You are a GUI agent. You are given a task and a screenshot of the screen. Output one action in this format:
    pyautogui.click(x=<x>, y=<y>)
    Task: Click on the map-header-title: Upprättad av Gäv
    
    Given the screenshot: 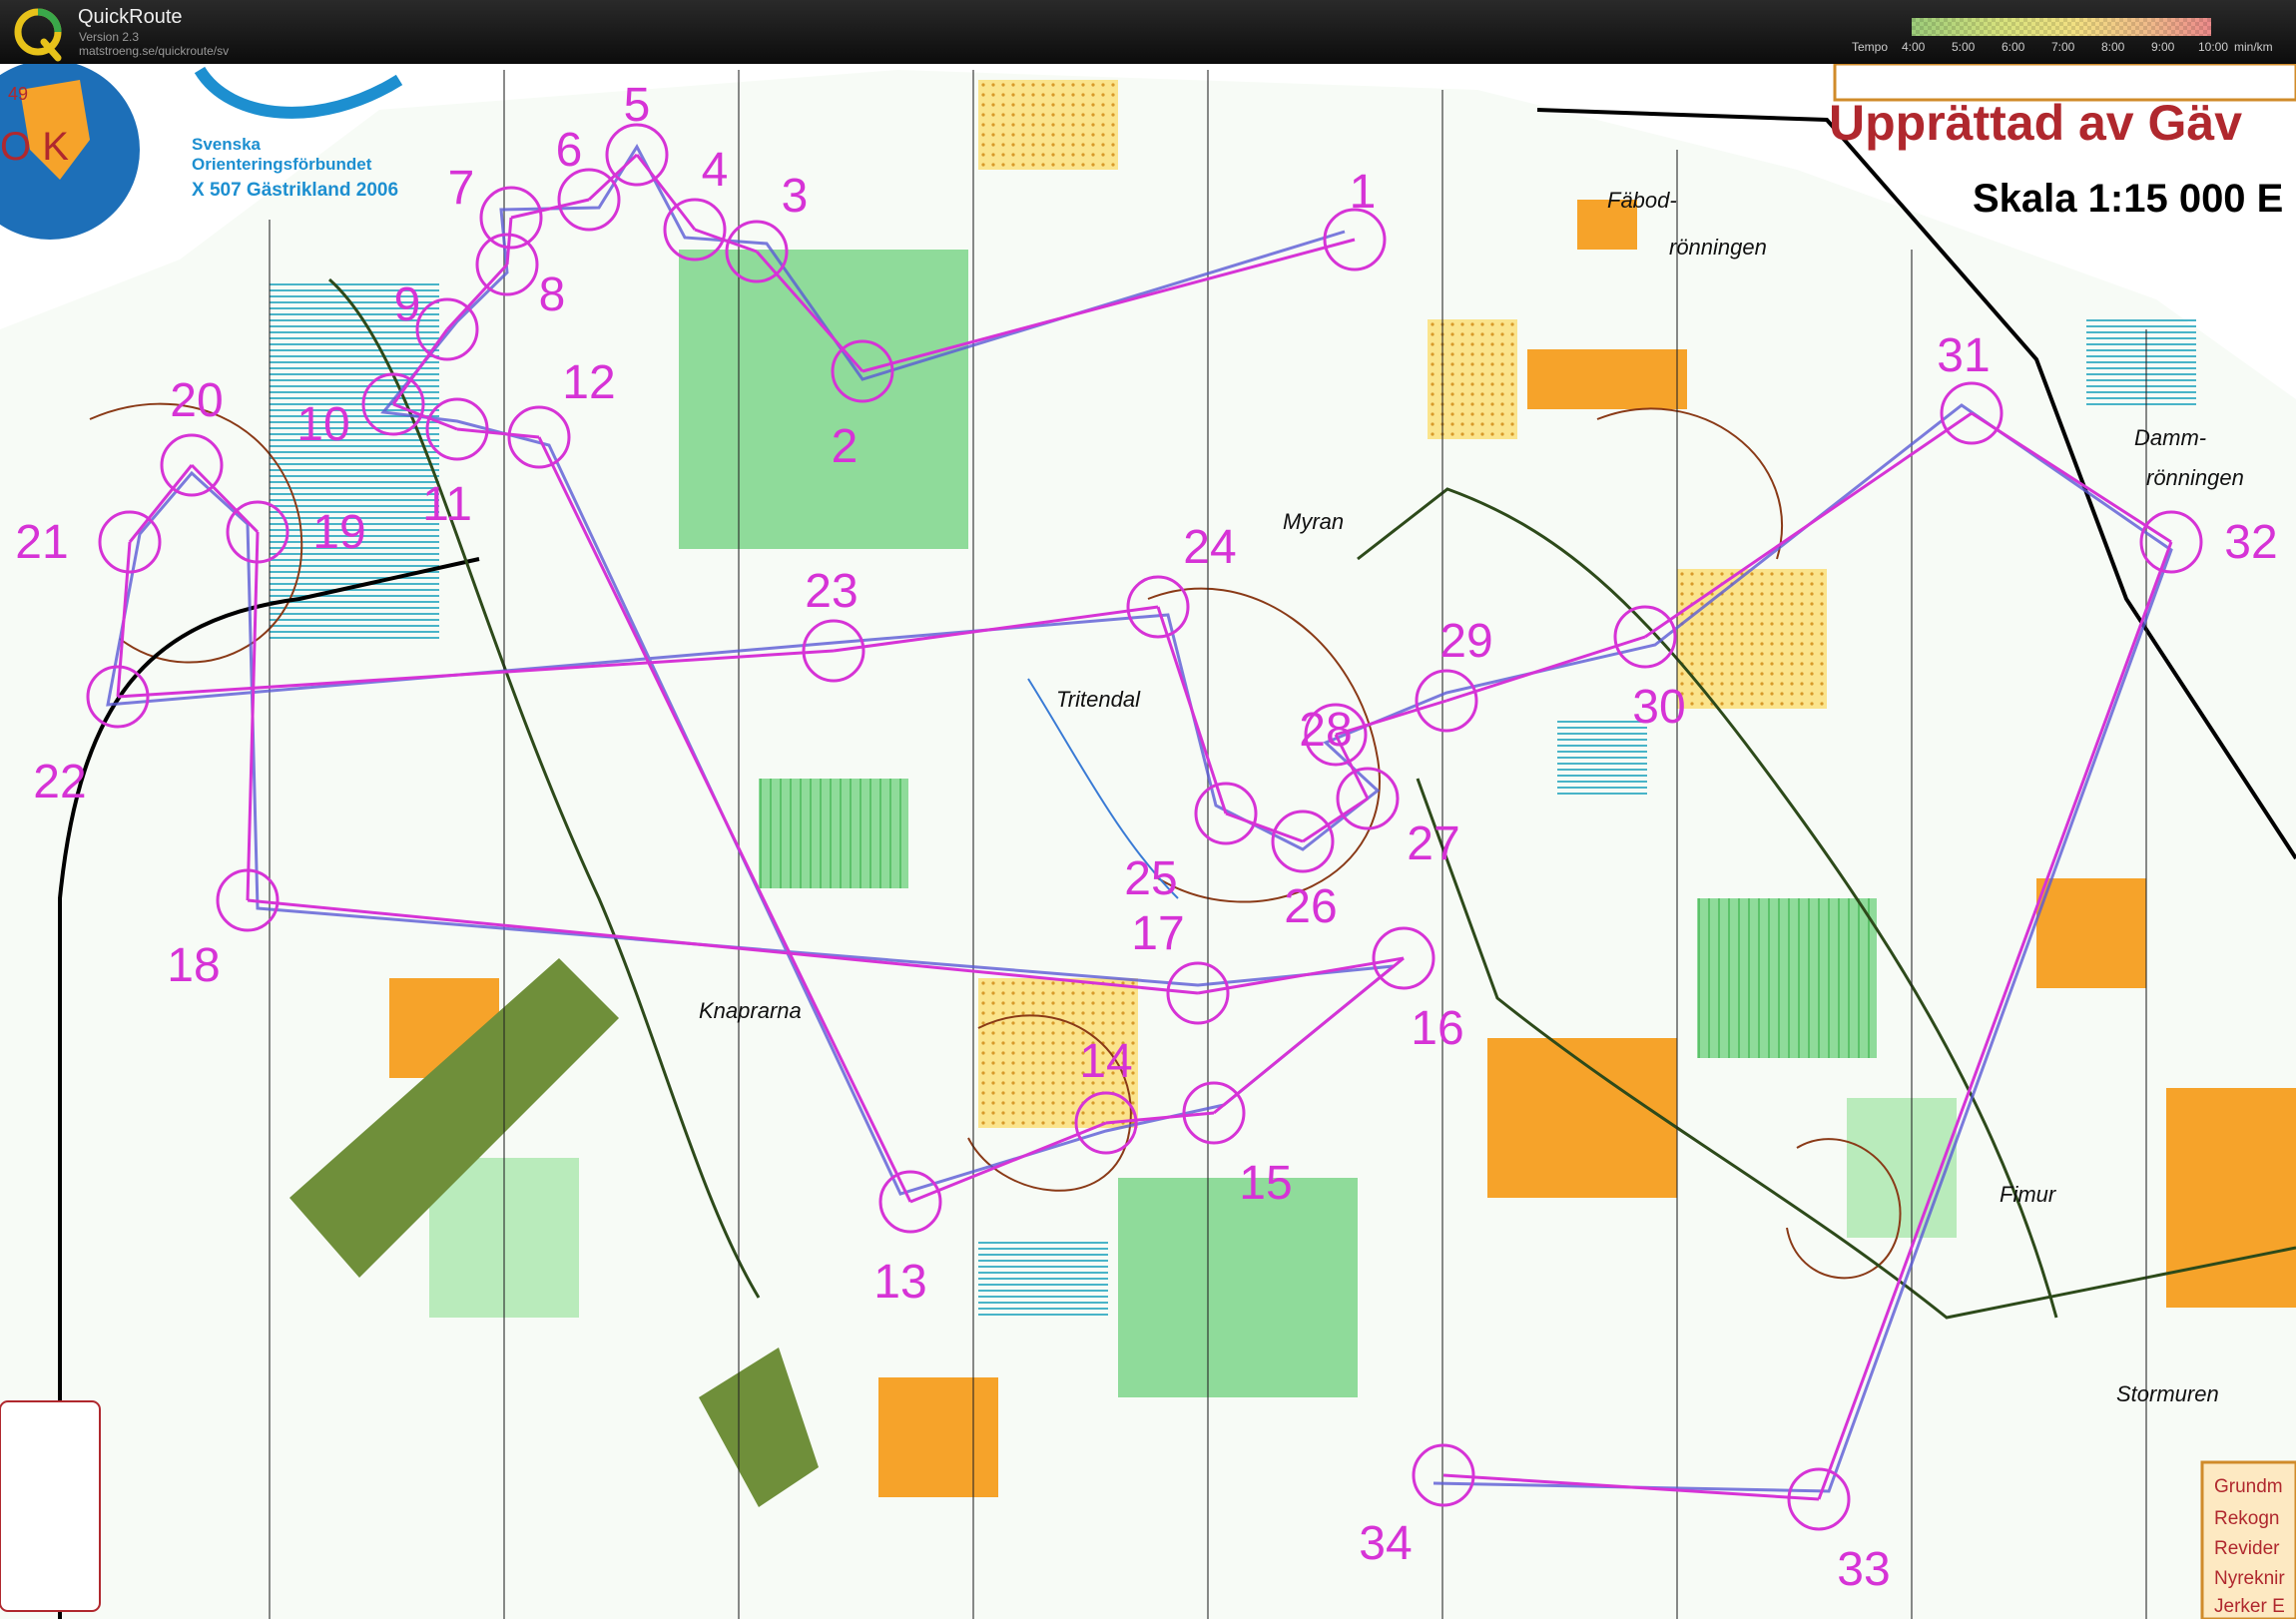 What is the action you would take?
    pyautogui.click(x=2036, y=123)
    